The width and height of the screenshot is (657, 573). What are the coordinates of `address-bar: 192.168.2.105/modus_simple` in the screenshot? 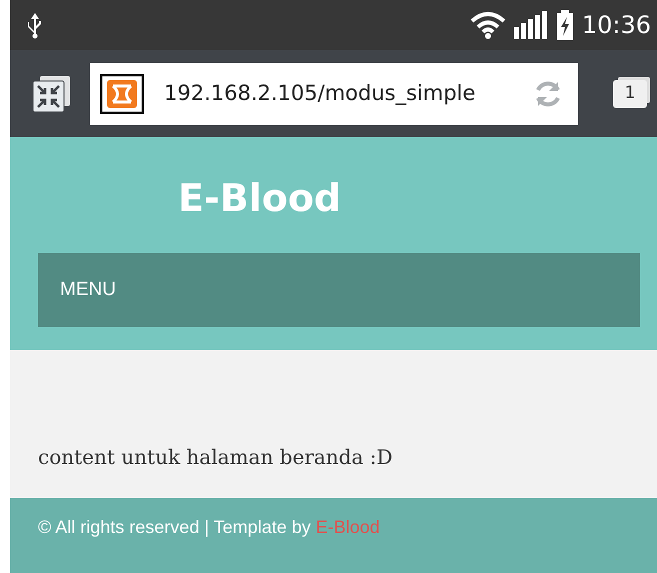 It's located at (334, 93).